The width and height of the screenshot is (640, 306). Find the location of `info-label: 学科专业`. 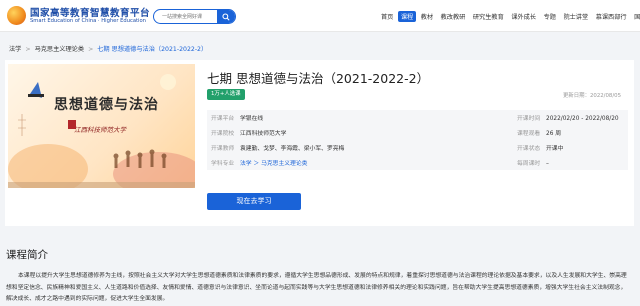

info-label: 学科专业 is located at coordinates (223, 164).